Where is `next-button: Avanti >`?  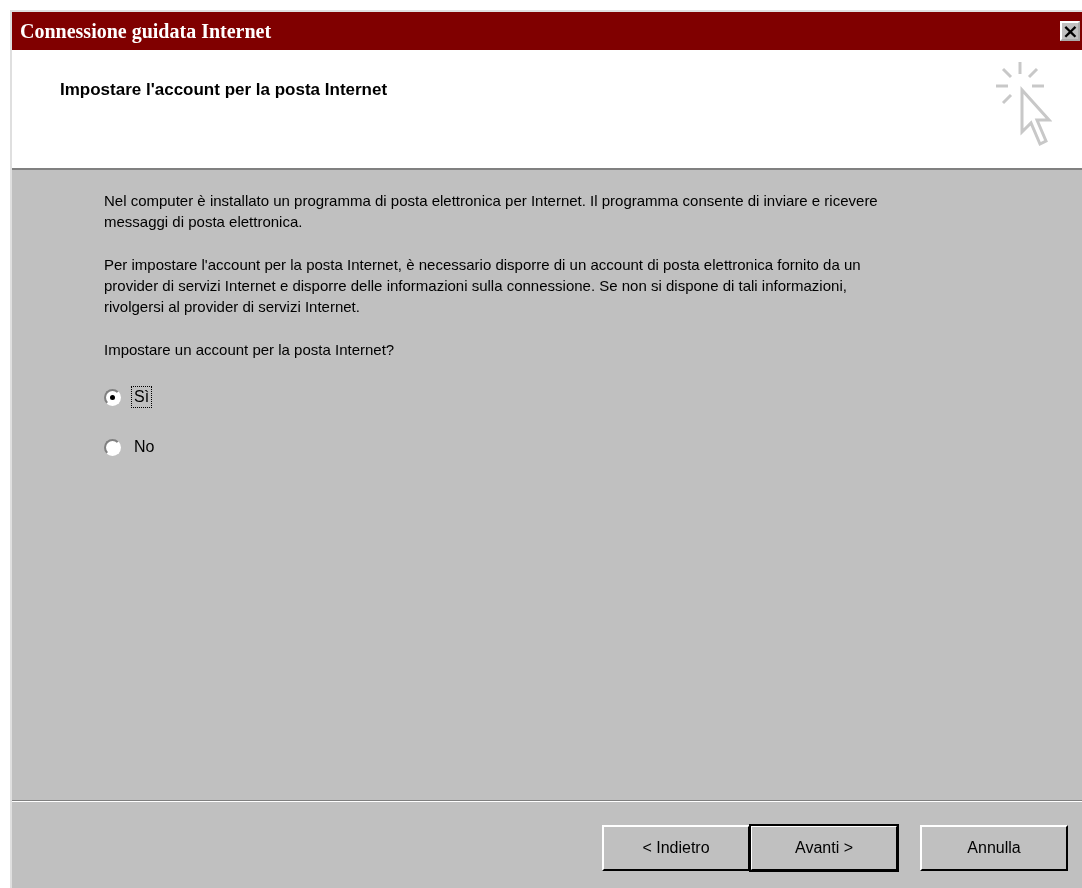 next-button: Avanti > is located at coordinates (824, 848).